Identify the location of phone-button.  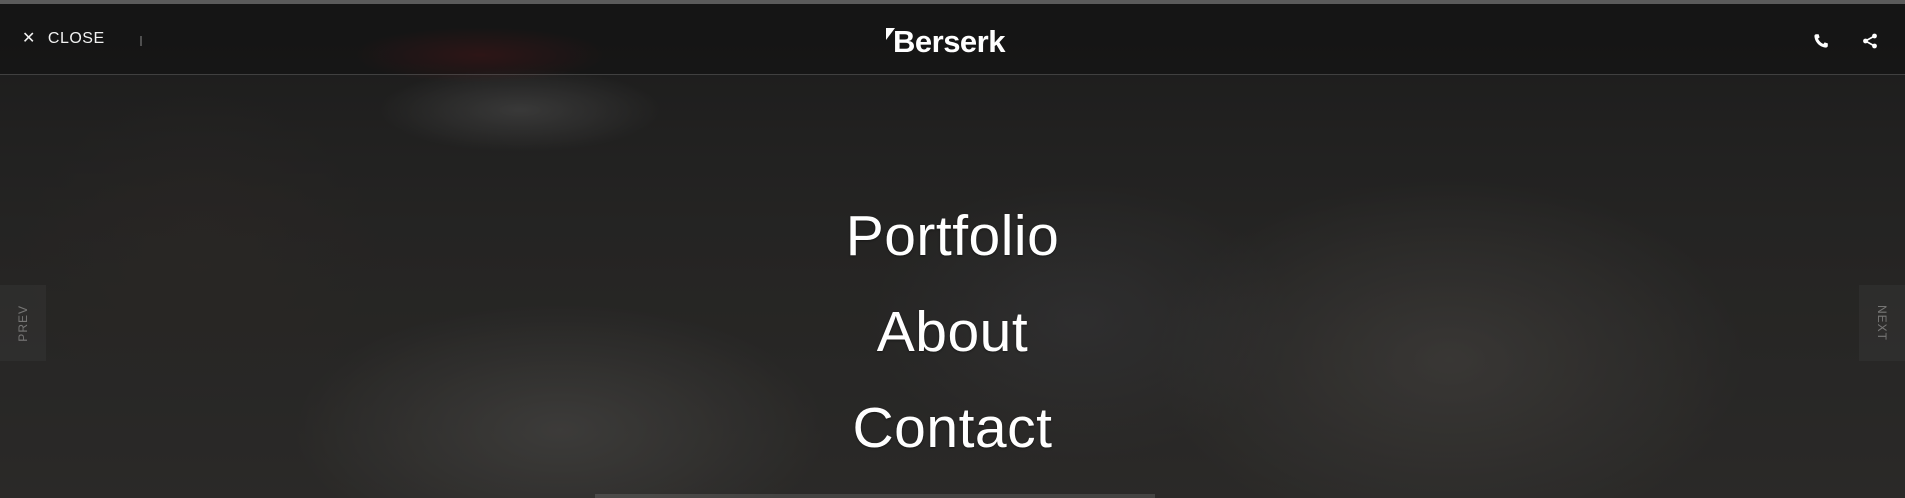
(1821, 41).